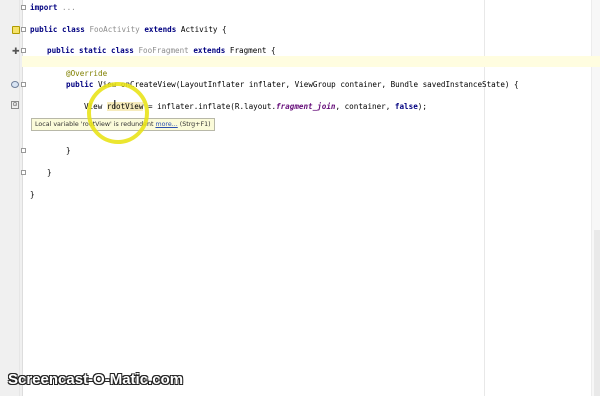 The height and width of the screenshot is (396, 600). Describe the element at coordinates (311, 61) in the screenshot. I see `current-line-highlight` at that location.